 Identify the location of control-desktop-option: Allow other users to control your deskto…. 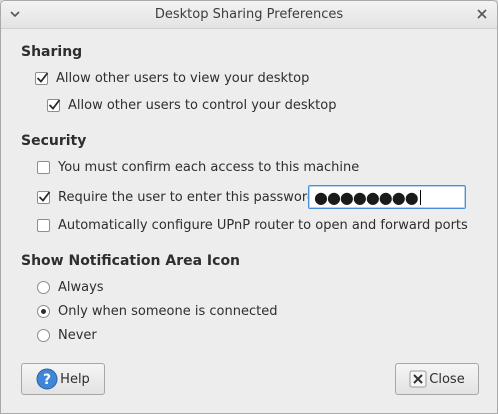
(191, 105).